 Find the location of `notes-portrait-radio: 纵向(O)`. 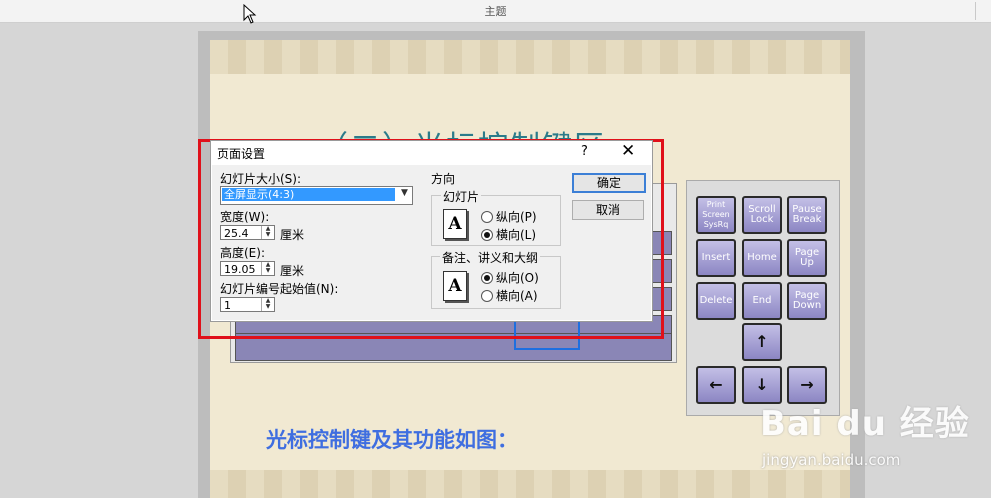

notes-portrait-radio: 纵向(O) is located at coordinates (510, 277).